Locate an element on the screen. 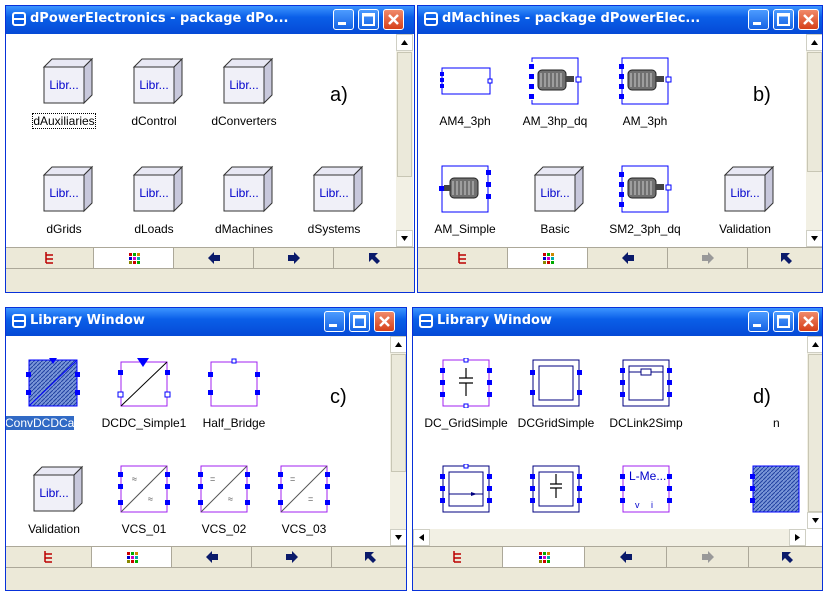  half-bridge-icon is located at coordinates (234, 382).